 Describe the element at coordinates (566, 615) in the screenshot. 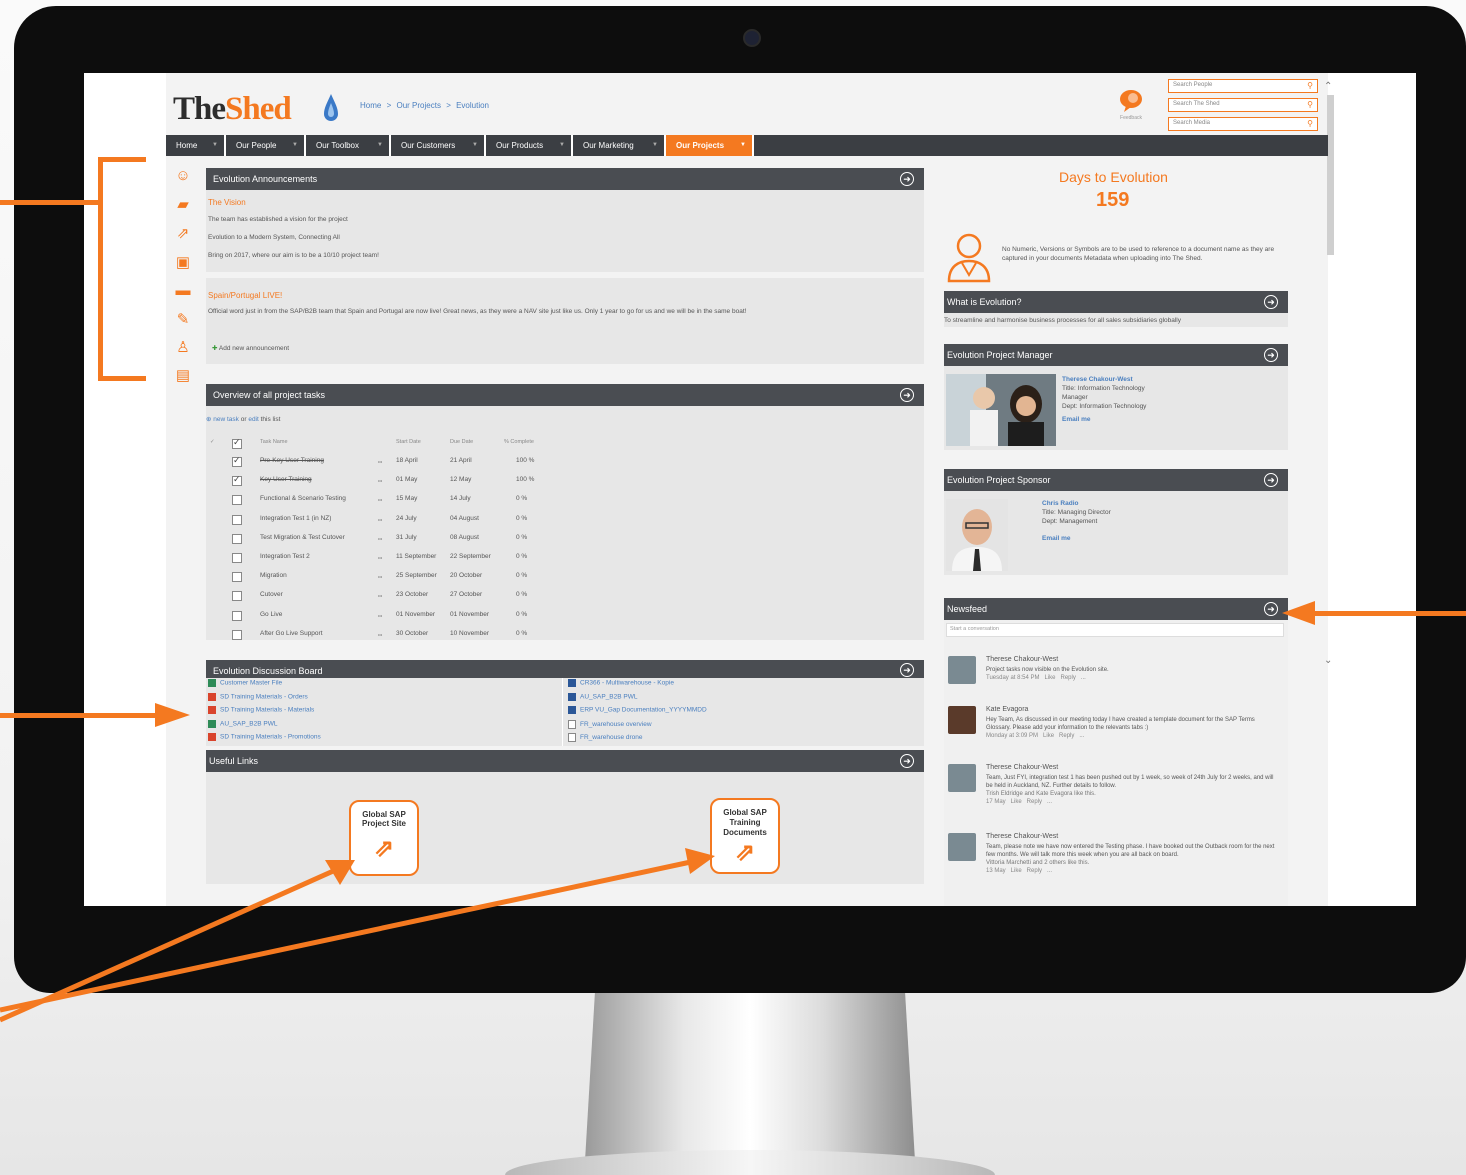

I see `table-row: Go Live 01 November 01 November 0 % •••` at that location.